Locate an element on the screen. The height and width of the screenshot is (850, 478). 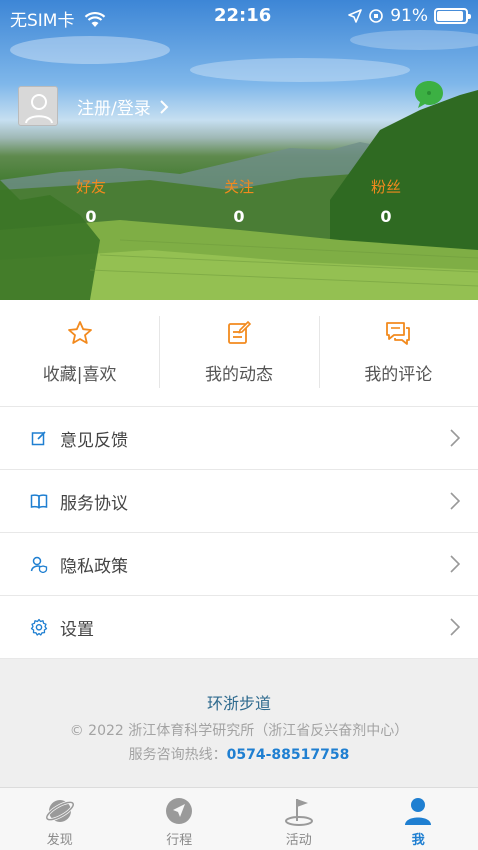
tab-me: 我 is located at coordinates (418, 819).